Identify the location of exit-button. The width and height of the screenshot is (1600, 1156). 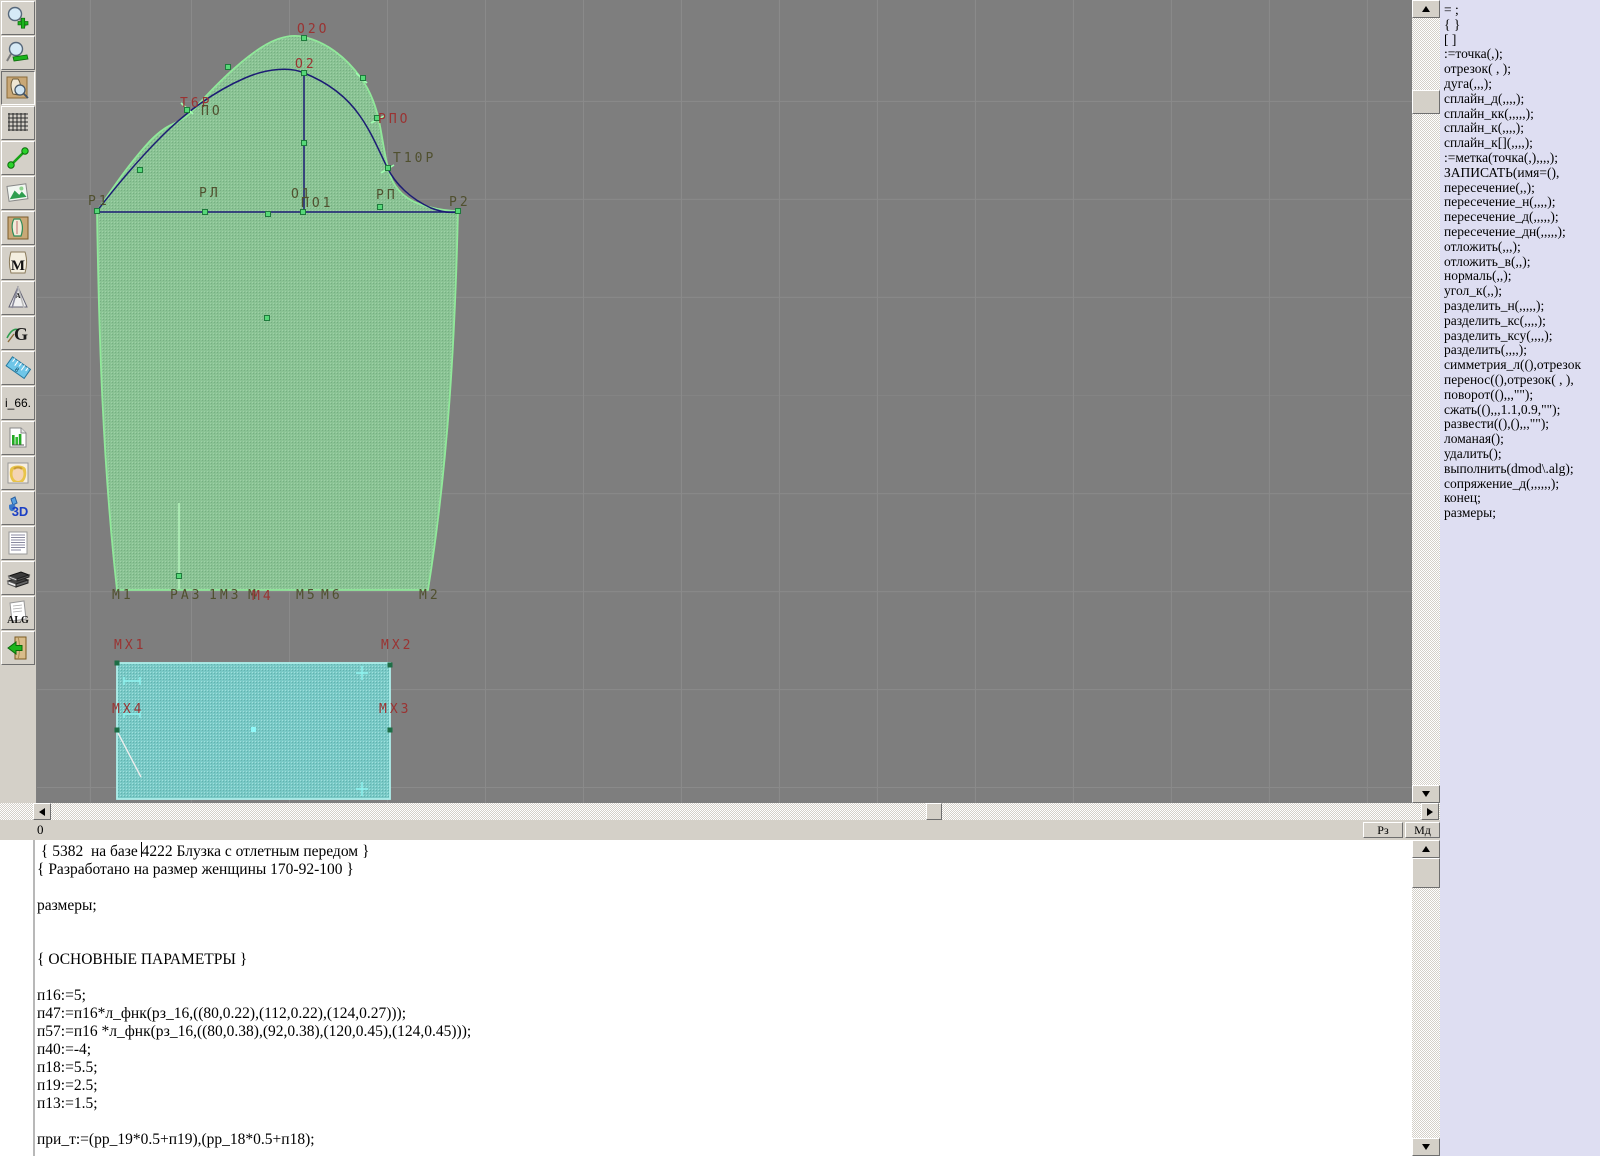
(18, 648).